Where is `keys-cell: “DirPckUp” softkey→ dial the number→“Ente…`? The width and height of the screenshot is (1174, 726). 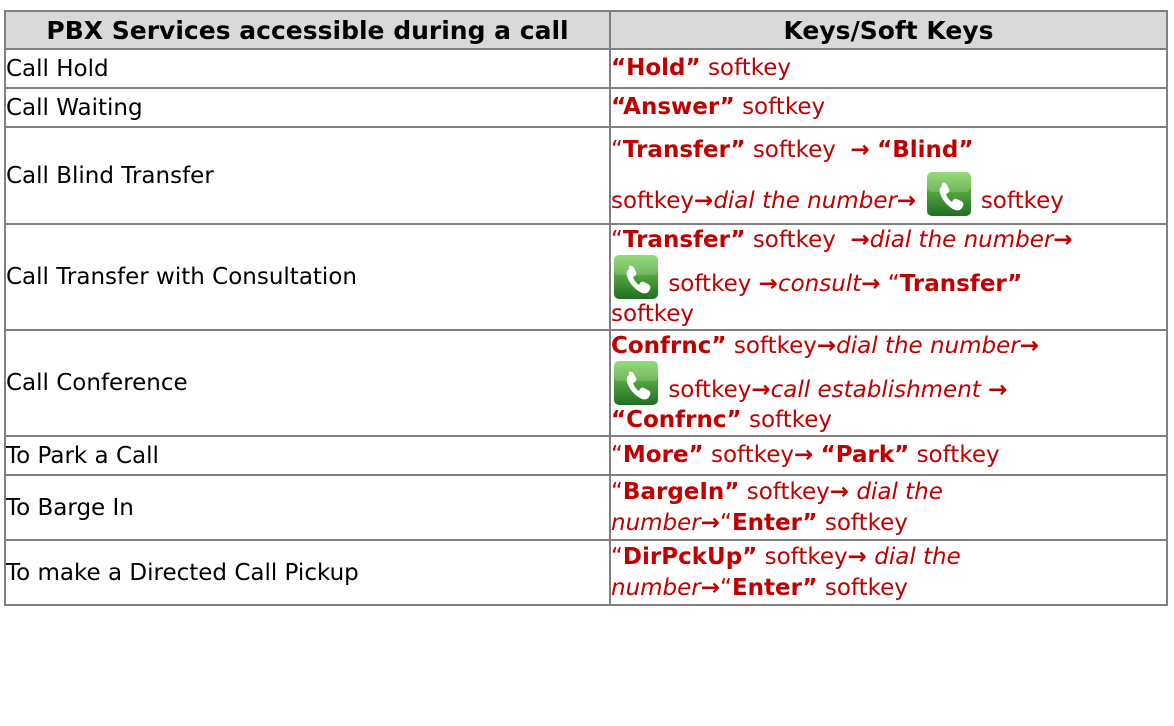 keys-cell: “DirPckUp” softkey→ dial the number→“Ente… is located at coordinates (888, 572).